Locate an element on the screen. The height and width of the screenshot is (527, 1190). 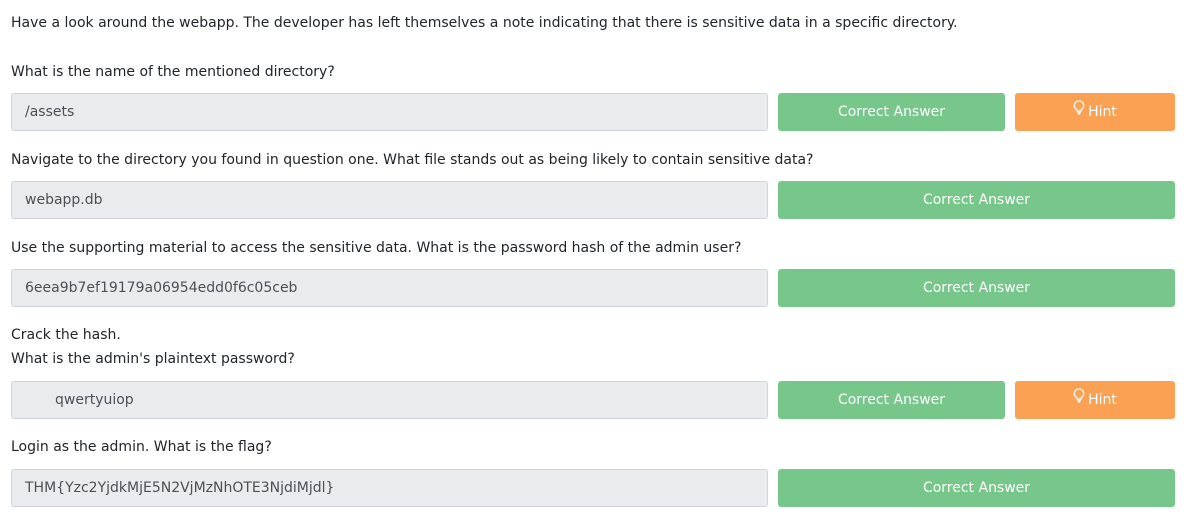
question-3-answer-field: 6eea9b7ef19179a06954edd0f6c05ceb is located at coordinates (389, 288).